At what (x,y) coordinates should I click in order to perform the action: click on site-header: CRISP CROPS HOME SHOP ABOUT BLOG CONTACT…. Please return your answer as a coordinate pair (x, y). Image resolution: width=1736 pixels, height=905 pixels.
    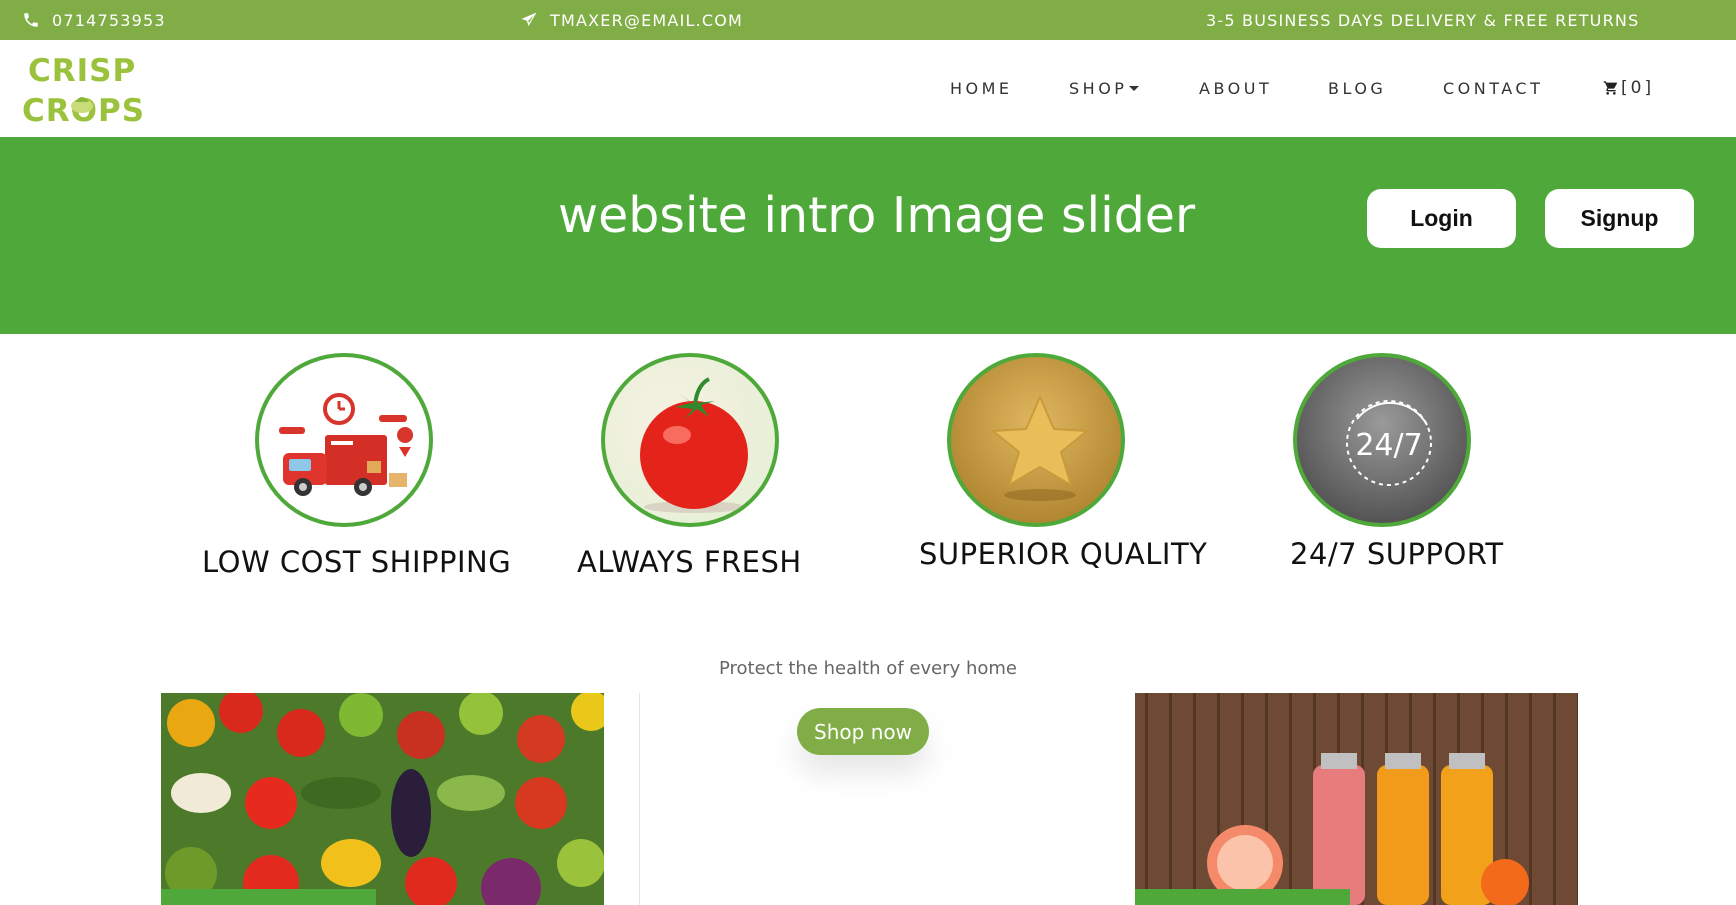
    Looking at the image, I should click on (868, 88).